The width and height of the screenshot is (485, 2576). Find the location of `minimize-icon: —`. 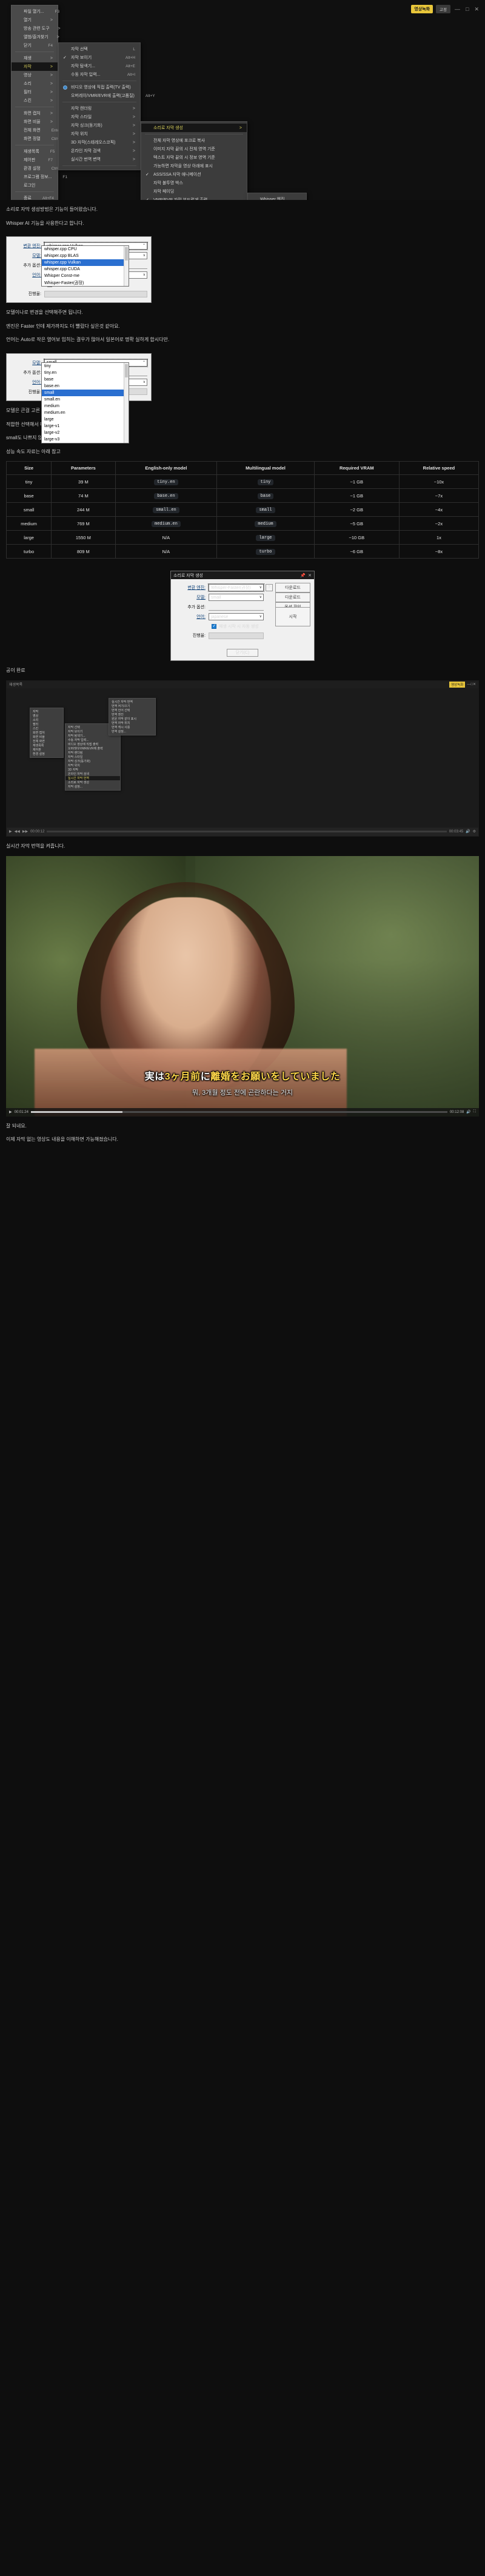

minimize-icon: — is located at coordinates (457, 9).